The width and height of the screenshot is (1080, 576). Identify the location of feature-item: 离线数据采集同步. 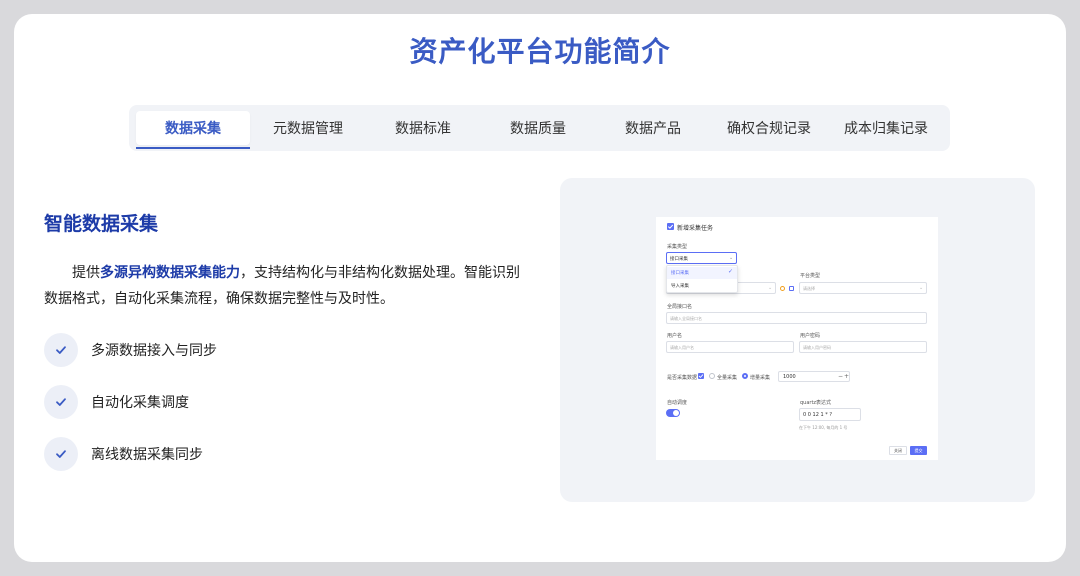
(123, 454).